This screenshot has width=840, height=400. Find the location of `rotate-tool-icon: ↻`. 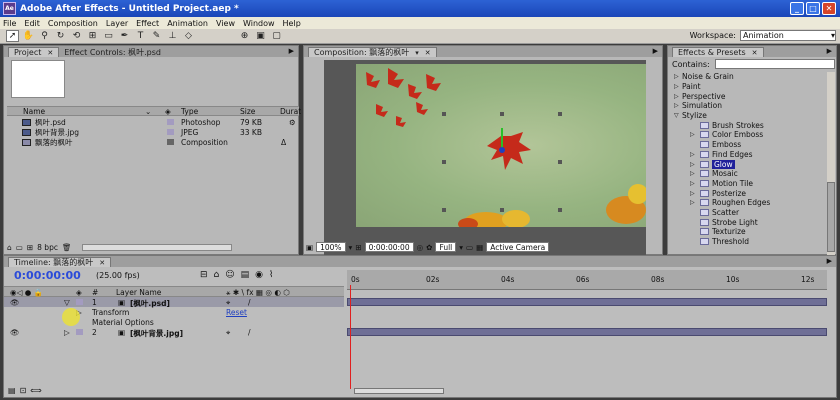

rotate-tool-icon: ↻ is located at coordinates (60, 36).